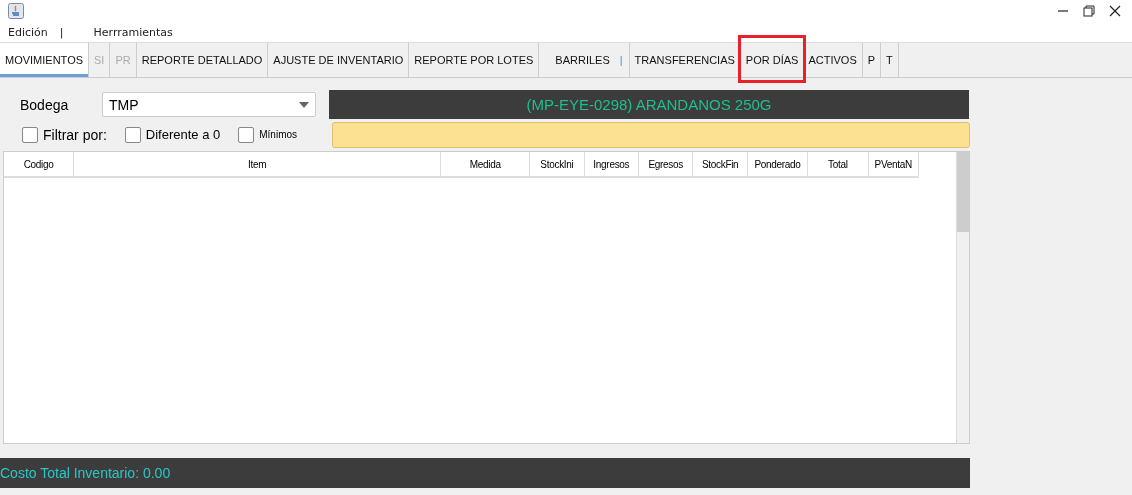 The image size is (1132, 495). Describe the element at coordinates (28, 32) in the screenshot. I see `menu-item: Edición` at that location.